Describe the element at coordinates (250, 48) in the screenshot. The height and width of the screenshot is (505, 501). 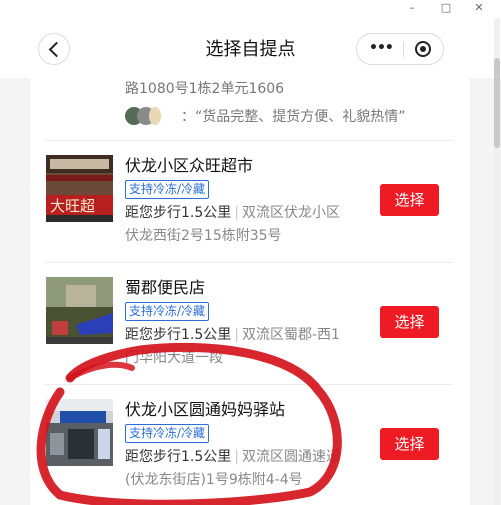
I see `page-header: 选择自提点 •••` at that location.